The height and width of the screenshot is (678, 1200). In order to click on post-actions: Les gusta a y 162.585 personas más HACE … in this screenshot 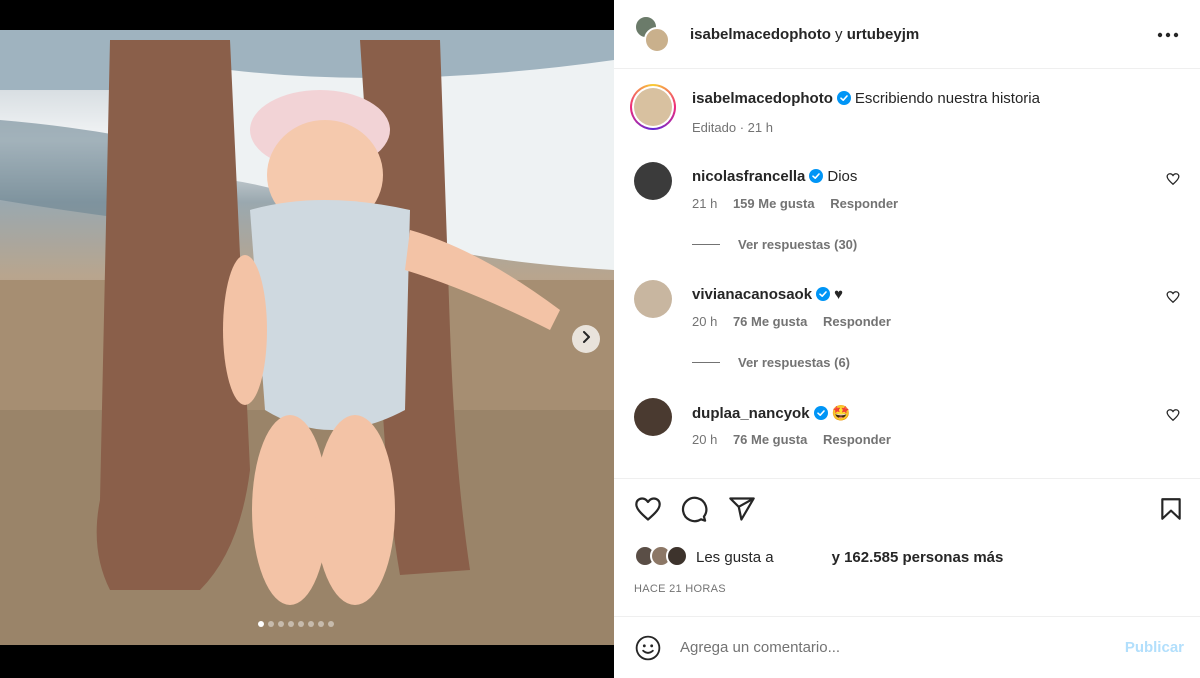, I will do `click(907, 558)`.